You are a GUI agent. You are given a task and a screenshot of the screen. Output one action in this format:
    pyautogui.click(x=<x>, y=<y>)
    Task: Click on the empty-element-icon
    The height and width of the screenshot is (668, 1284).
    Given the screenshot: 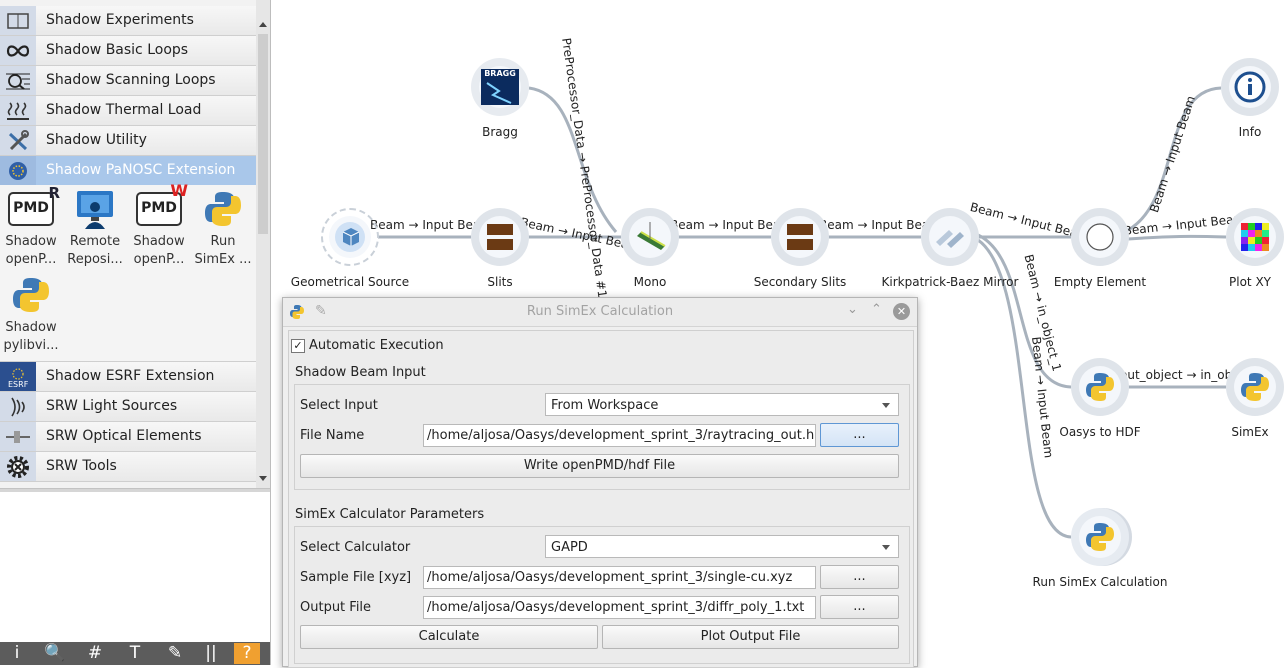 What is the action you would take?
    pyautogui.click(x=1100, y=237)
    